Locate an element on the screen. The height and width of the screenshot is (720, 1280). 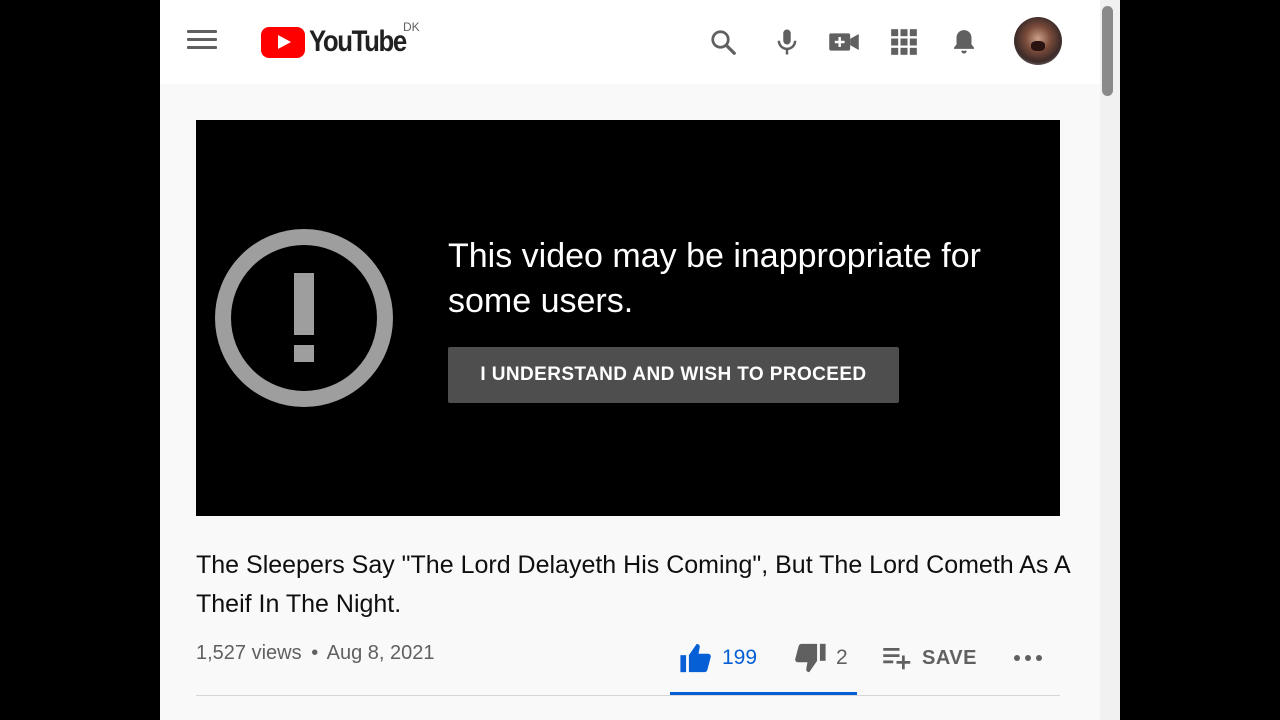
view-count: 1,527 views is located at coordinates (249, 653).